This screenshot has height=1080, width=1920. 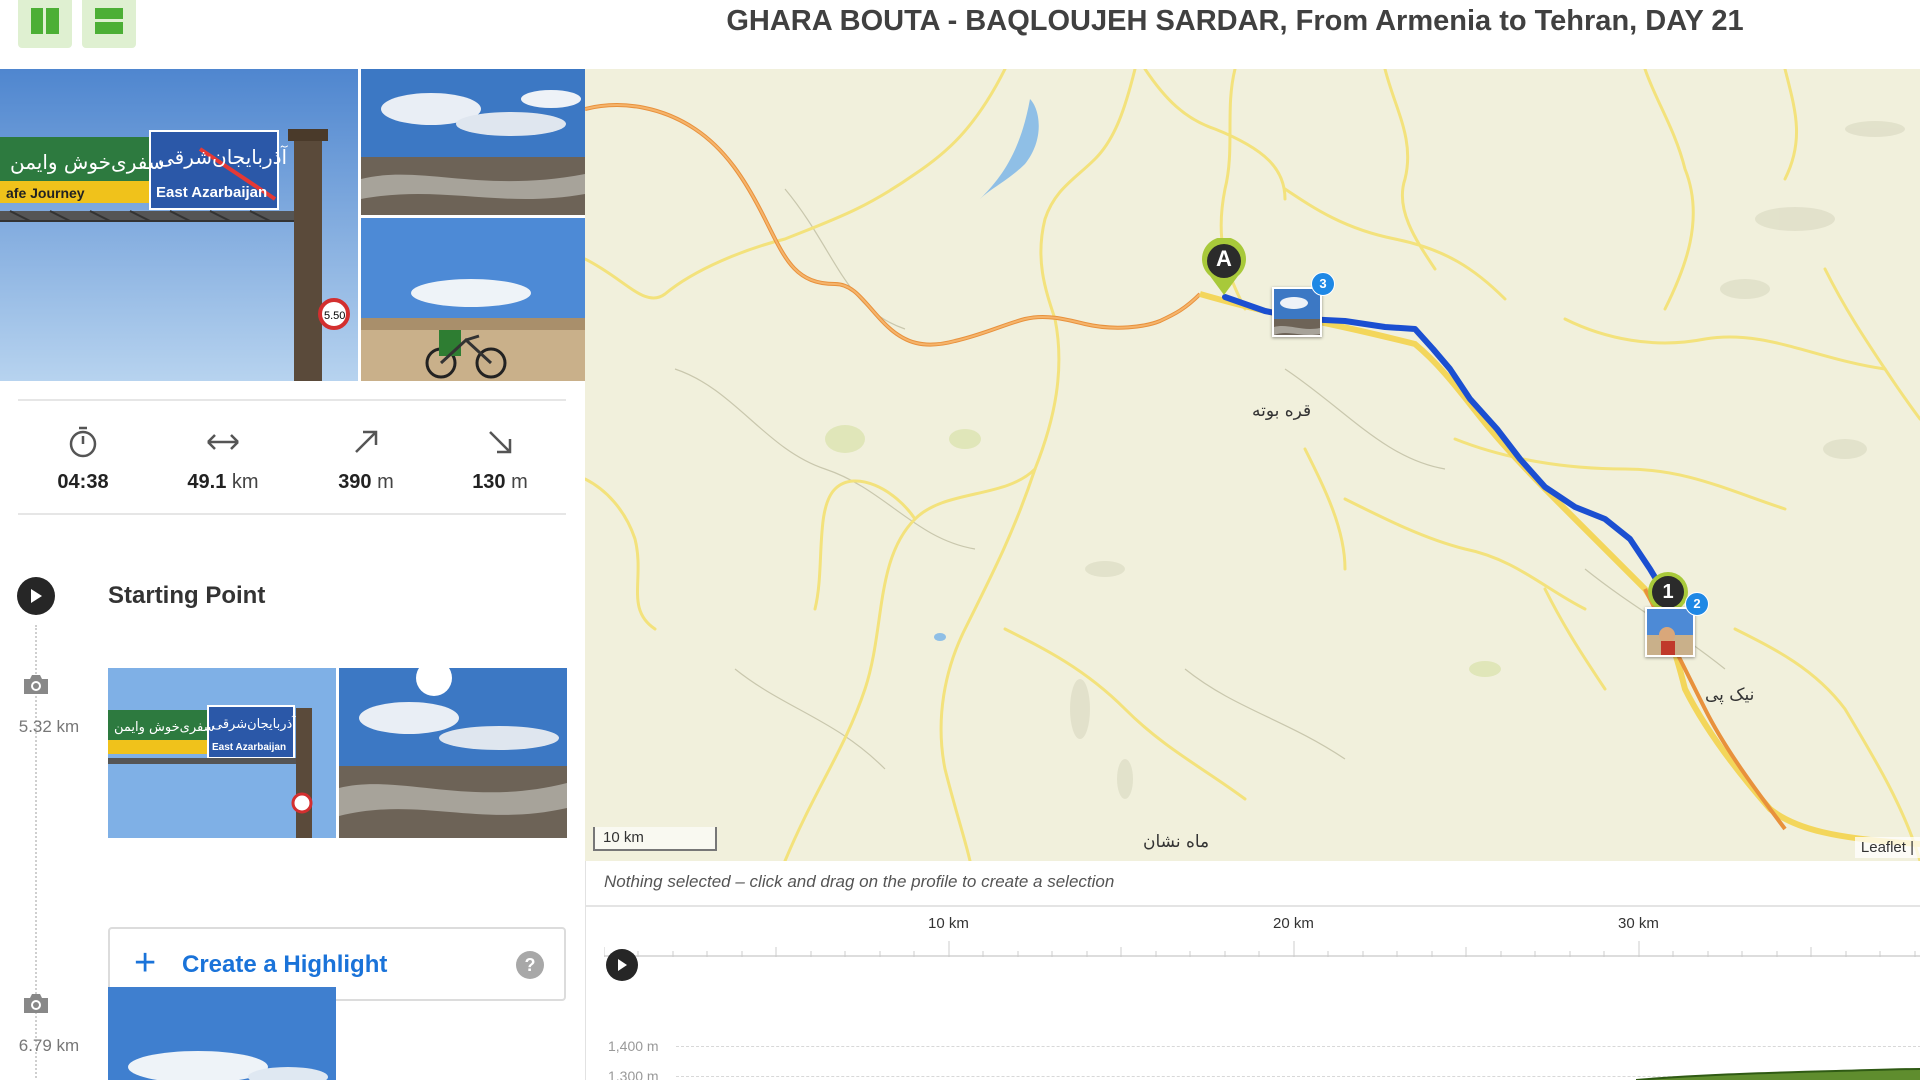 I want to click on place-label: نیک پی, so click(x=1730, y=695).